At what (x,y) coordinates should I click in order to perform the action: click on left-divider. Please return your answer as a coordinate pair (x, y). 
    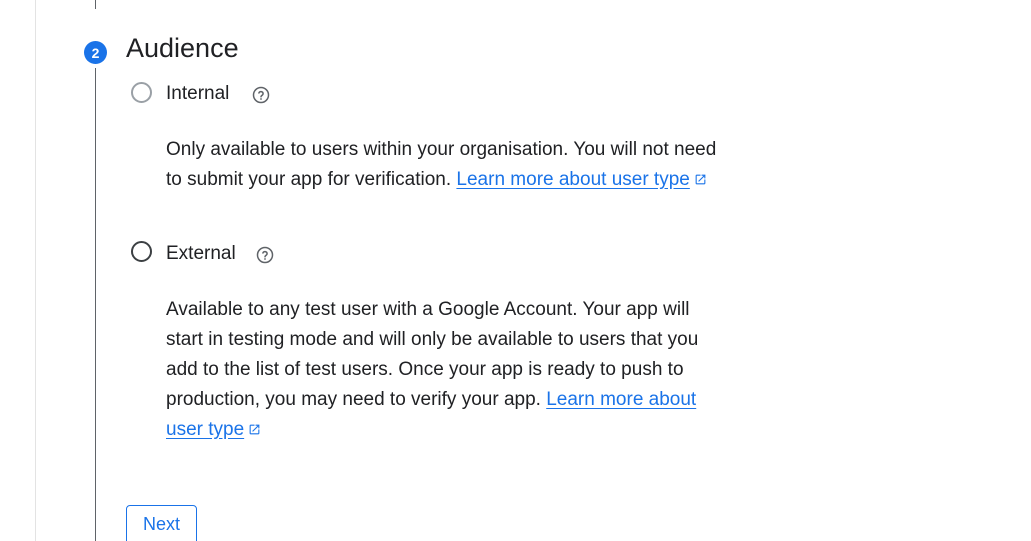
    Looking at the image, I should click on (35, 270).